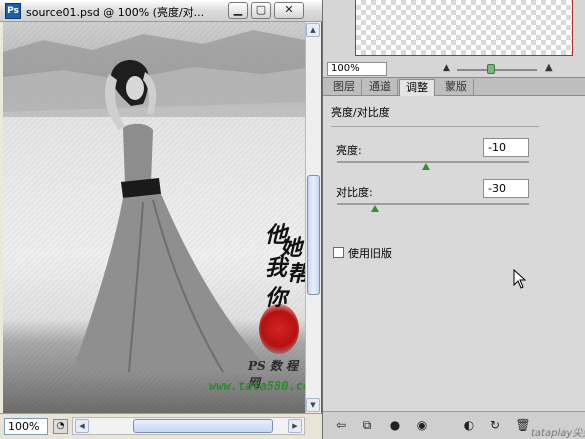  What do you see at coordinates (520, 279) in the screenshot?
I see `mouse-cursor-icon` at bounding box center [520, 279].